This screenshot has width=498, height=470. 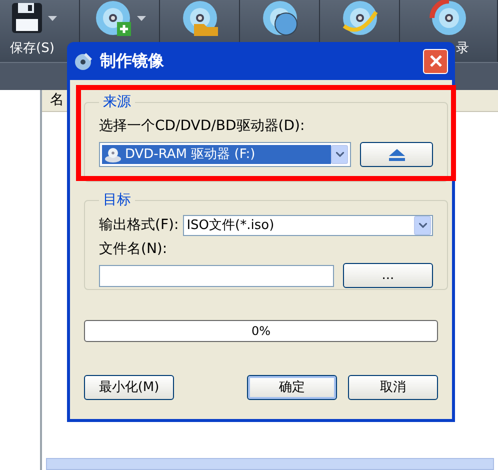 What do you see at coordinates (113, 154) in the screenshot?
I see `drive-icon` at bounding box center [113, 154].